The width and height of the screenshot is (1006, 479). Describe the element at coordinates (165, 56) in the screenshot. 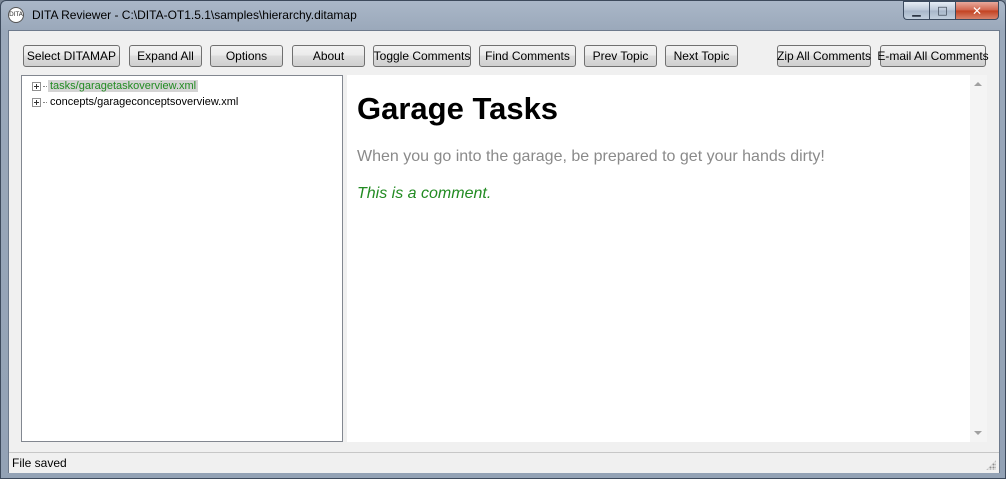

I see `expand-all-button: Expand All` at that location.